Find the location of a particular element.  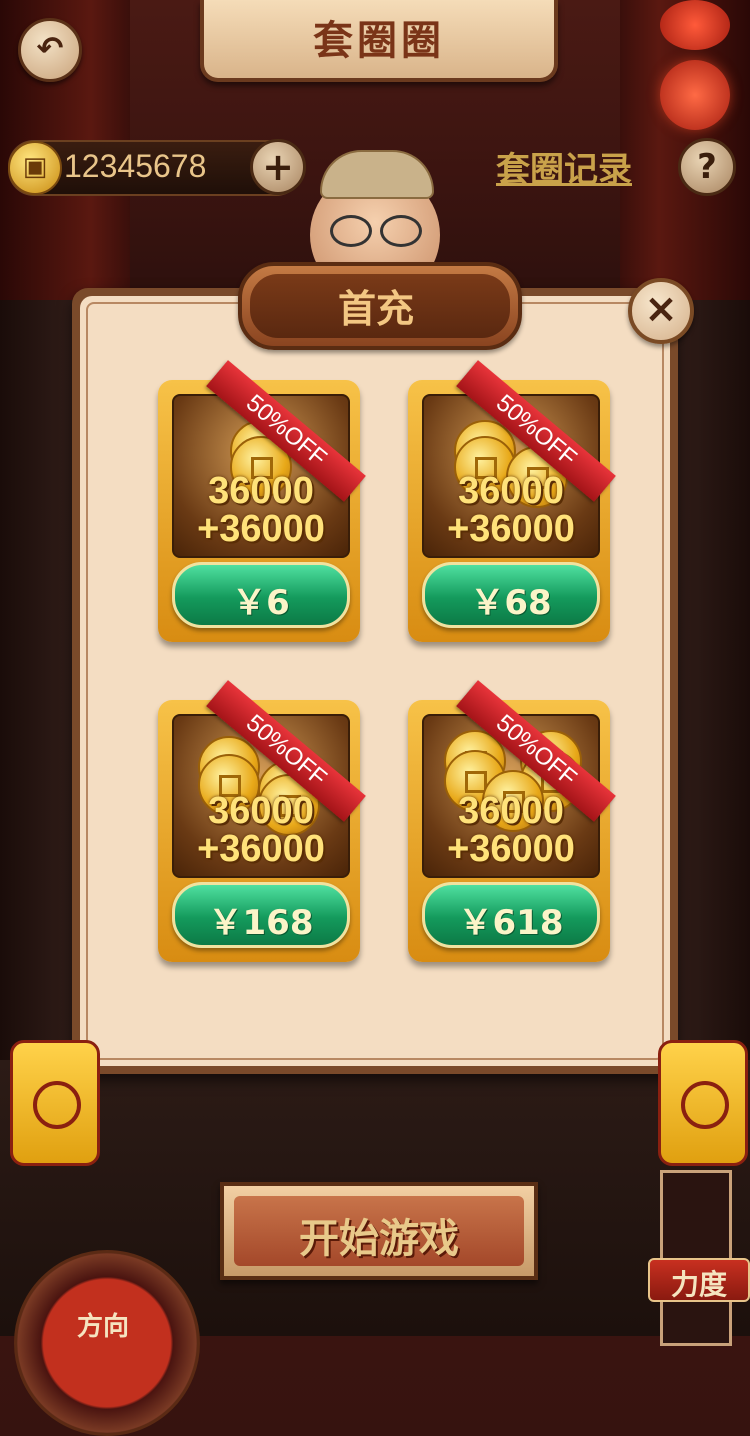

title-plaque: 套圈圈 is located at coordinates (379, 41).